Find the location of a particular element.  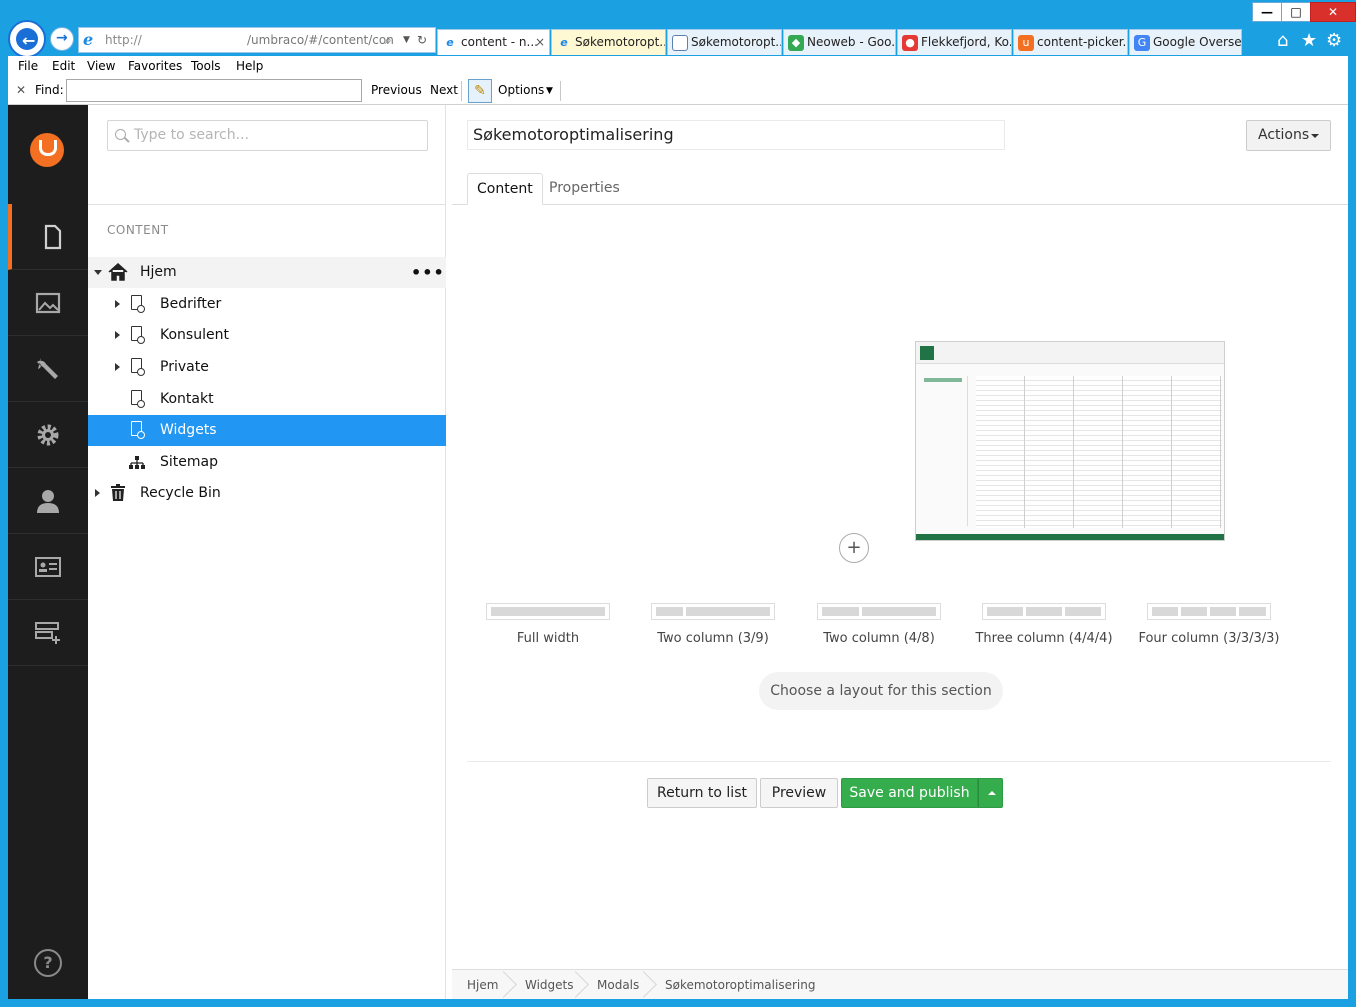

back-button: ← is located at coordinates (27, 39).